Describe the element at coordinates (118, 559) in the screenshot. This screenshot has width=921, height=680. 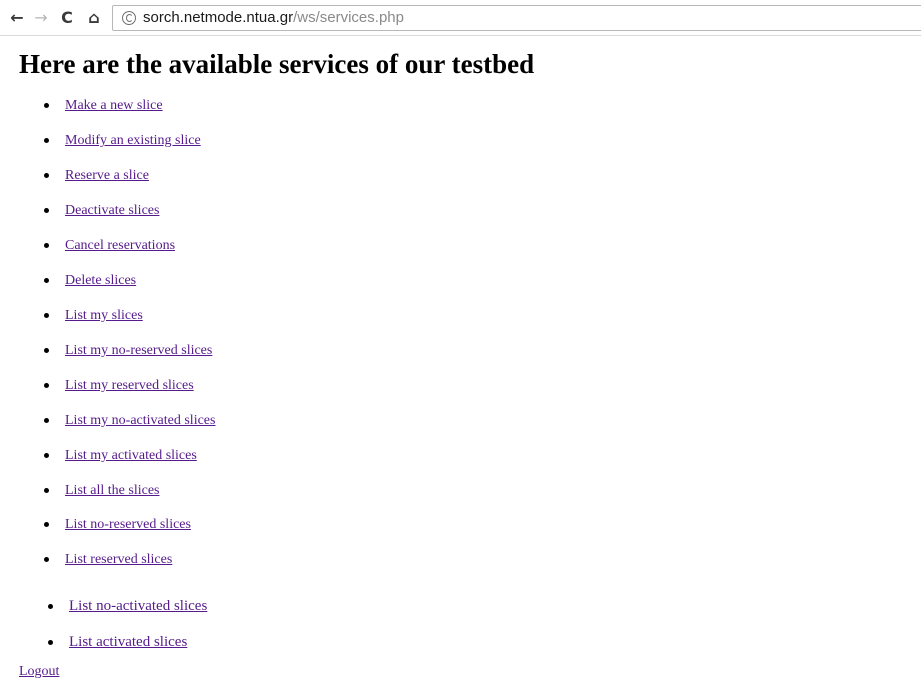
I see `service-link: List reserved slices` at that location.